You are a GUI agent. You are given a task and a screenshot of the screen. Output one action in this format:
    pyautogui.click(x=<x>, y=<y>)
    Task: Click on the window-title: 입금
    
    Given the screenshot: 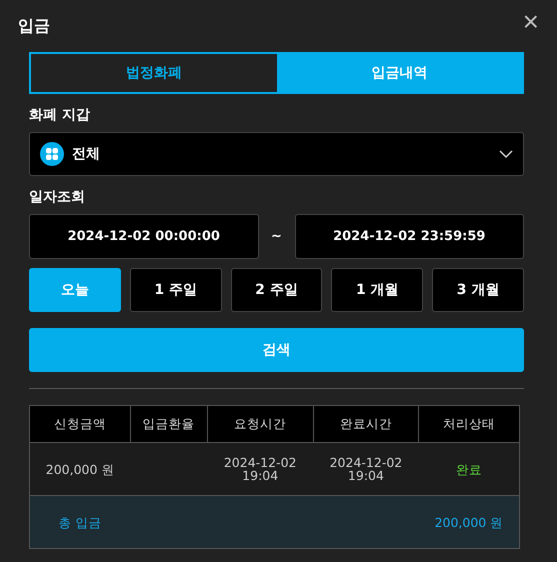 What is the action you would take?
    pyautogui.click(x=34, y=26)
    